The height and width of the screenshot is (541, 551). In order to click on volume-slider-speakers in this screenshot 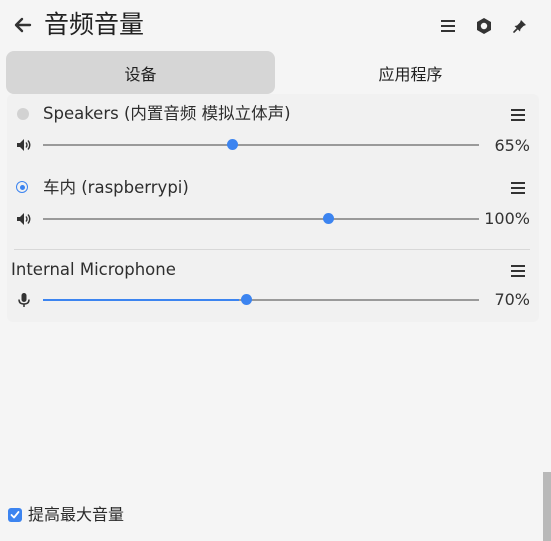, I will do `click(261, 145)`.